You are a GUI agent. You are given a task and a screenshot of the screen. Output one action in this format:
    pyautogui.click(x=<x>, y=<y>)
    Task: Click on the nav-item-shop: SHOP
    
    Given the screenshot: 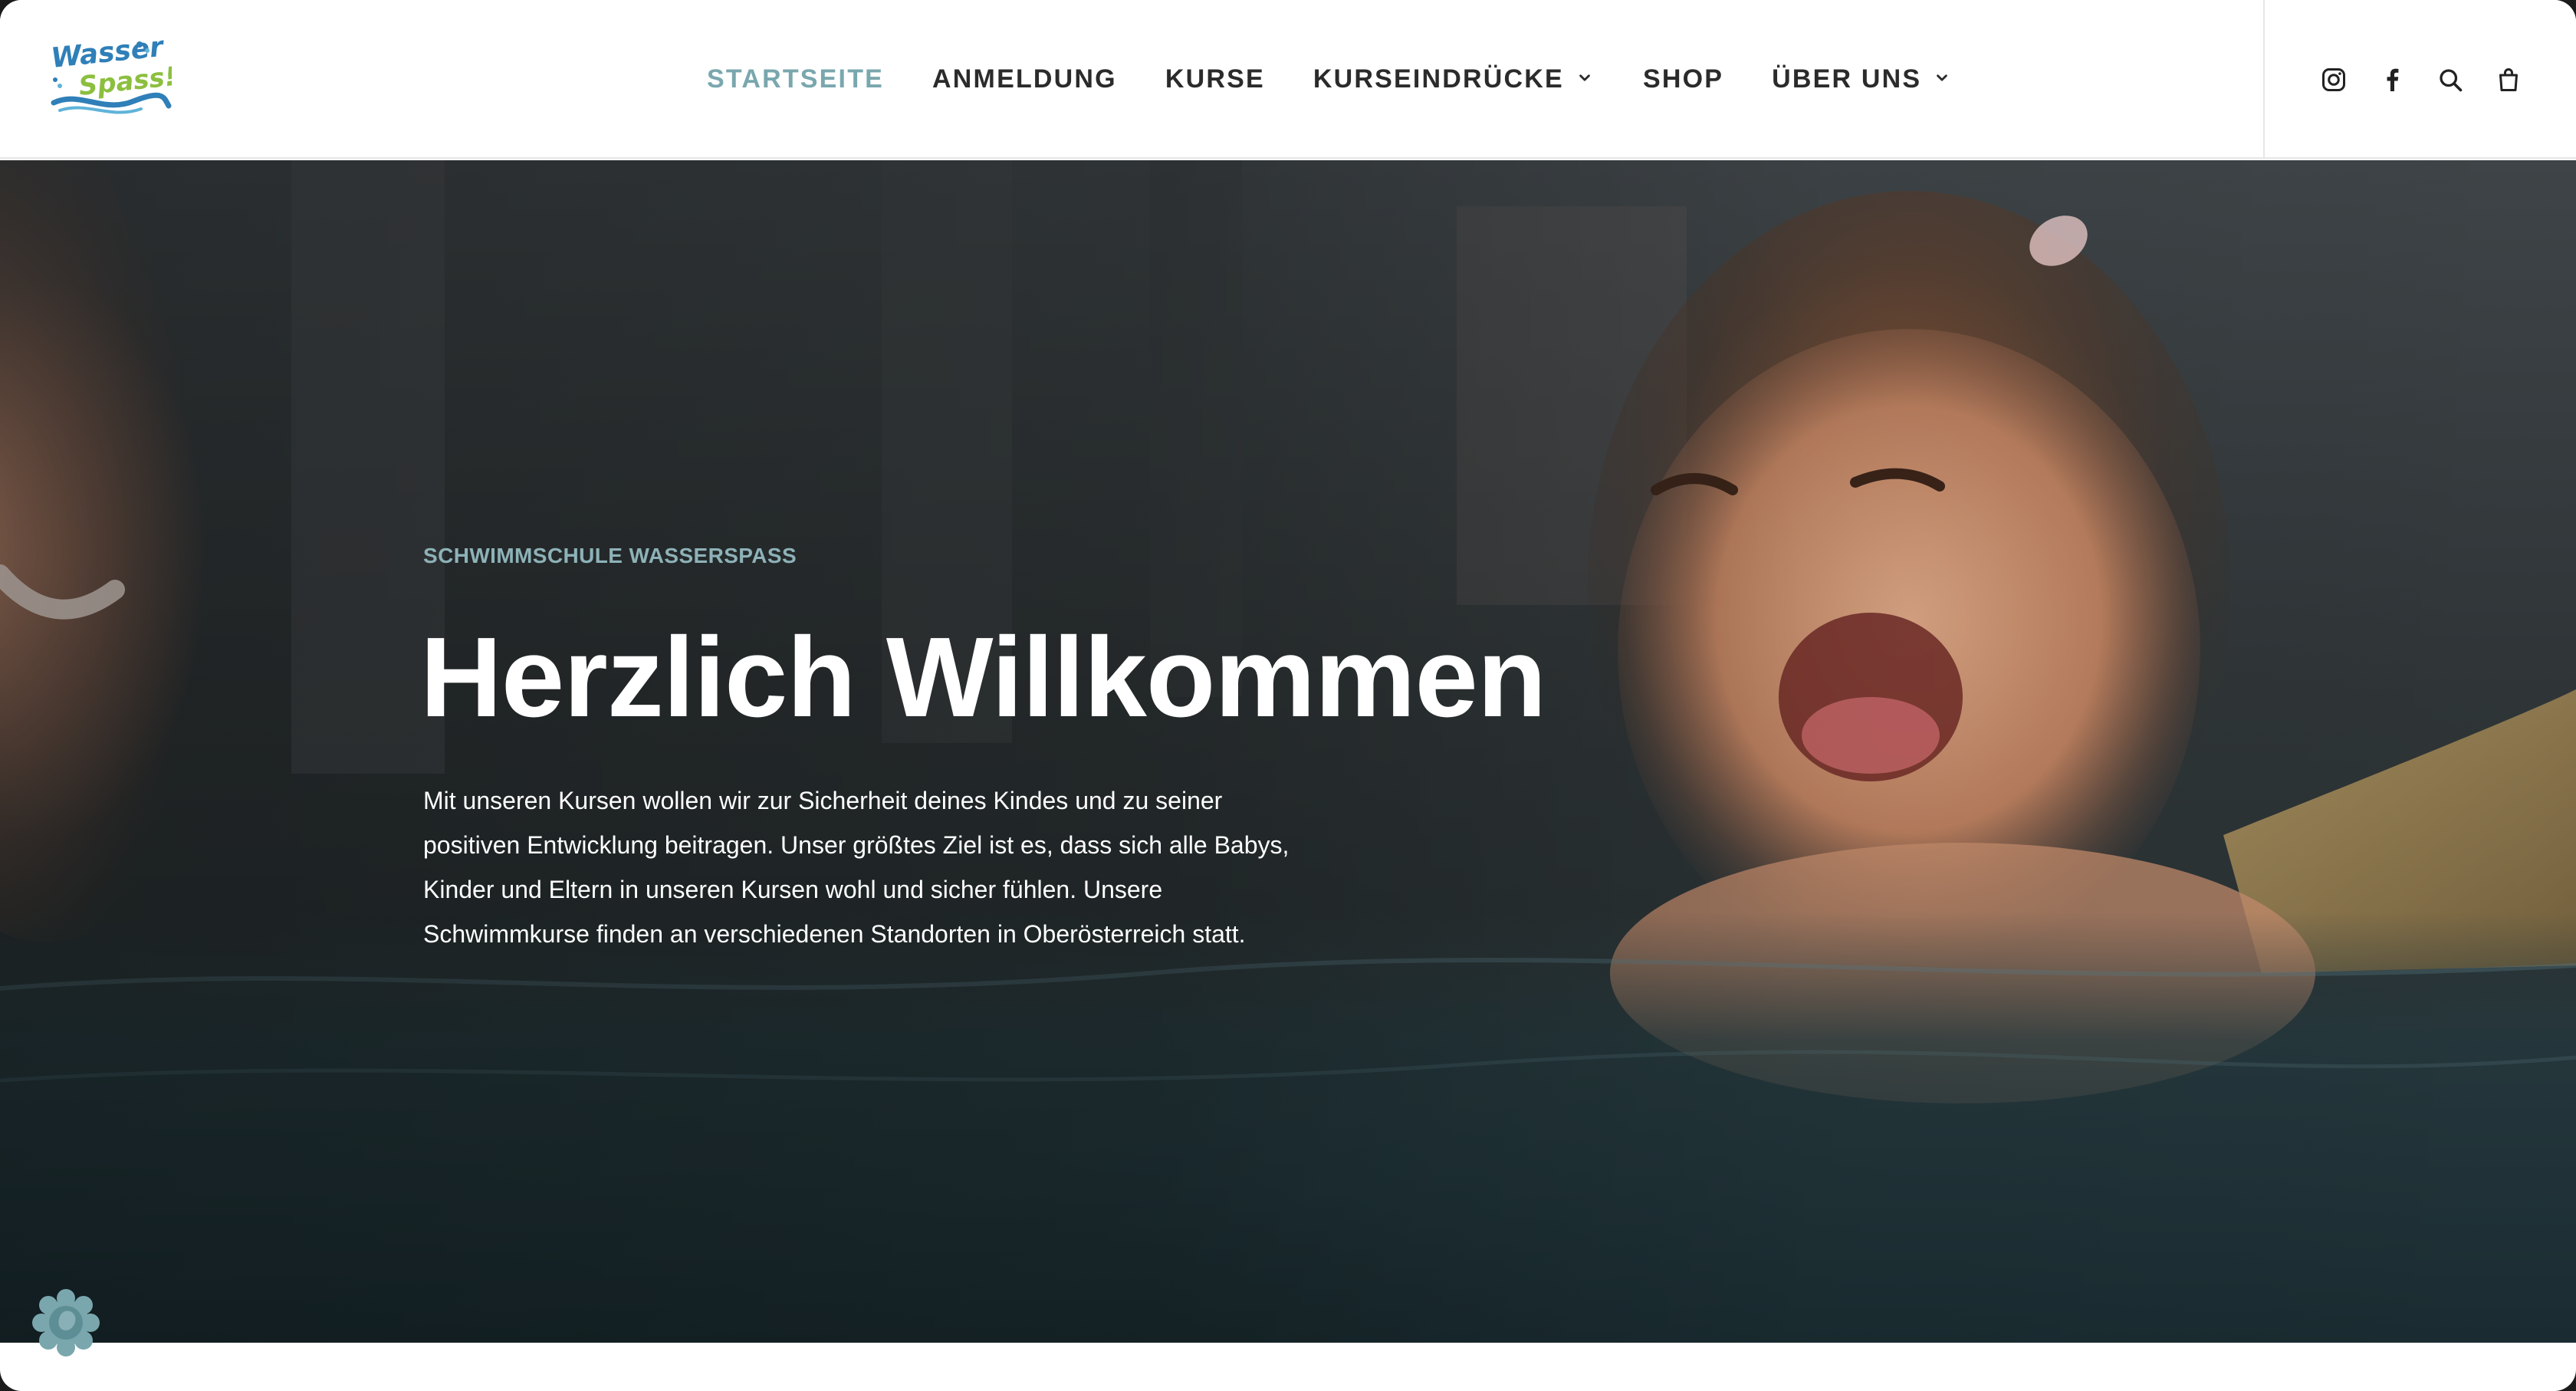 What is the action you would take?
    pyautogui.click(x=1683, y=79)
    